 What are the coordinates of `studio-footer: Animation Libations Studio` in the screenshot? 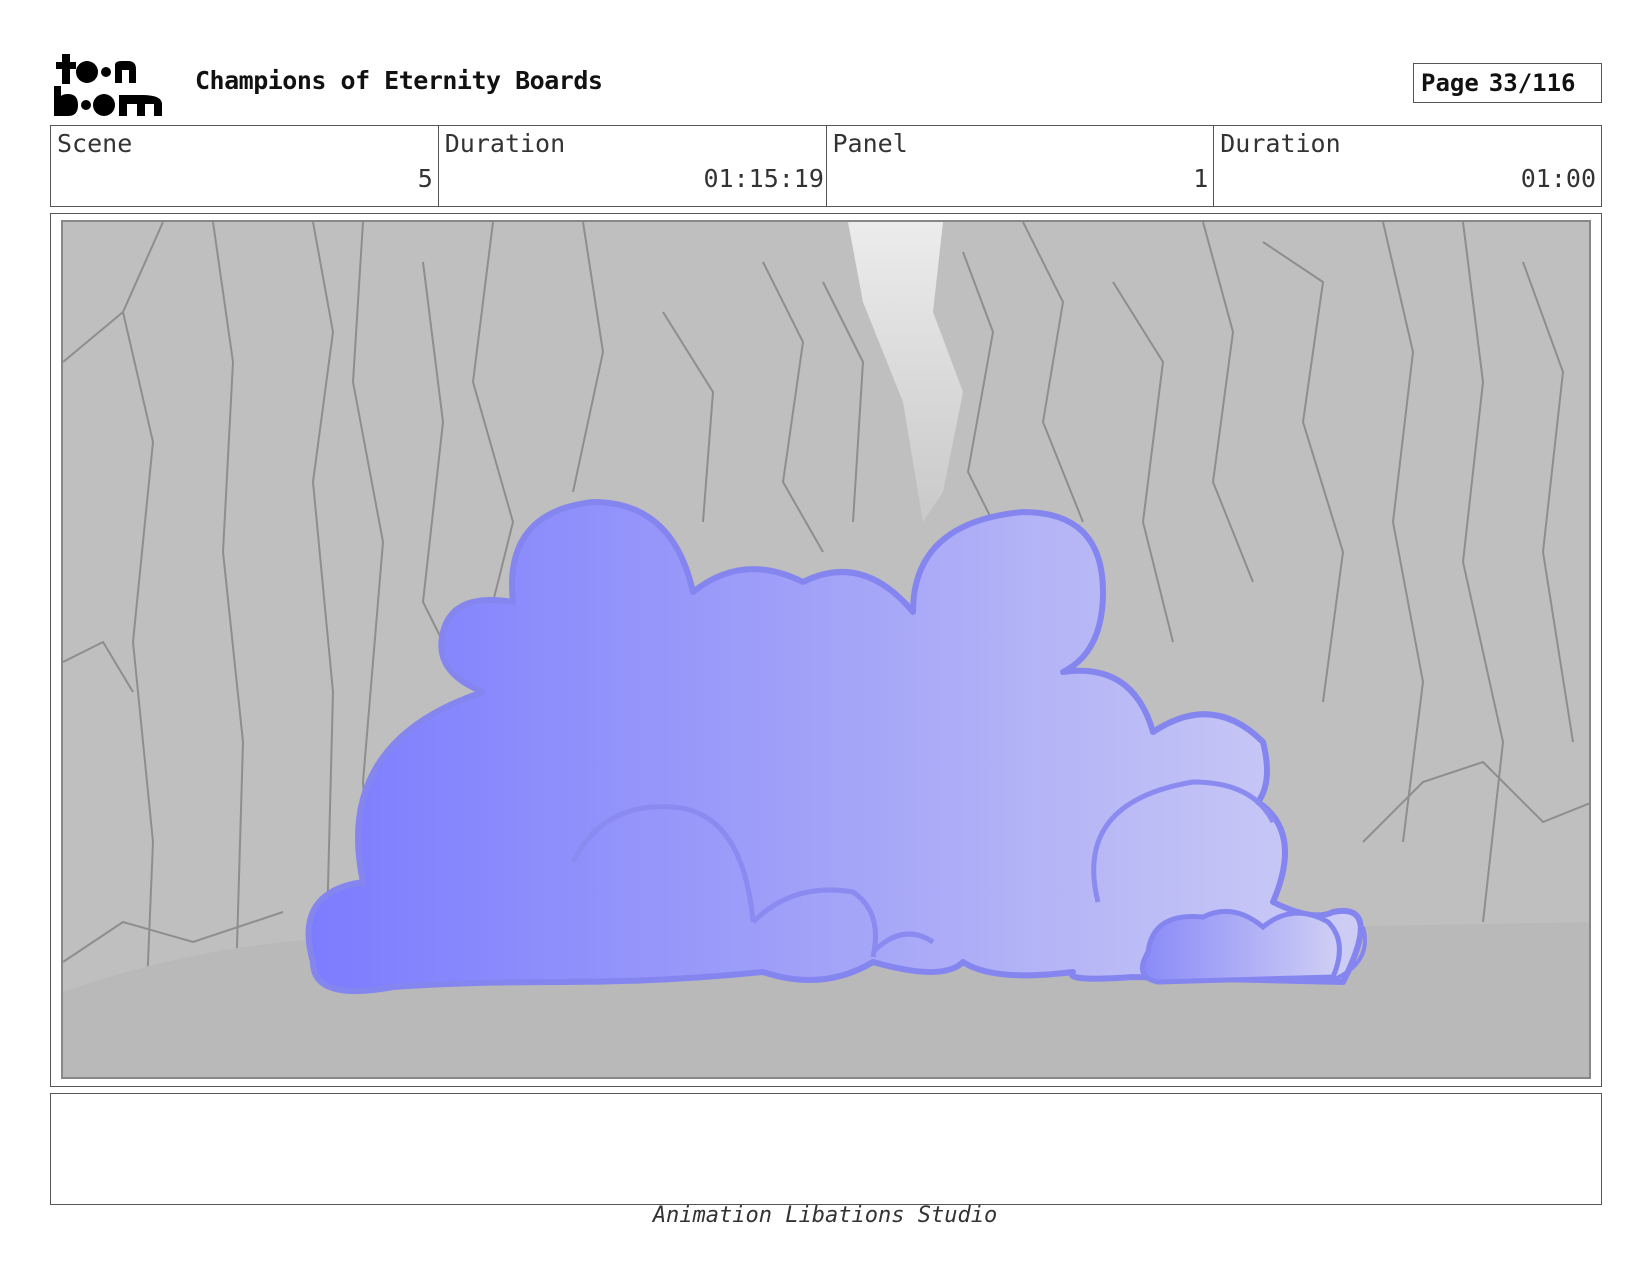 It's located at (825, 1215).